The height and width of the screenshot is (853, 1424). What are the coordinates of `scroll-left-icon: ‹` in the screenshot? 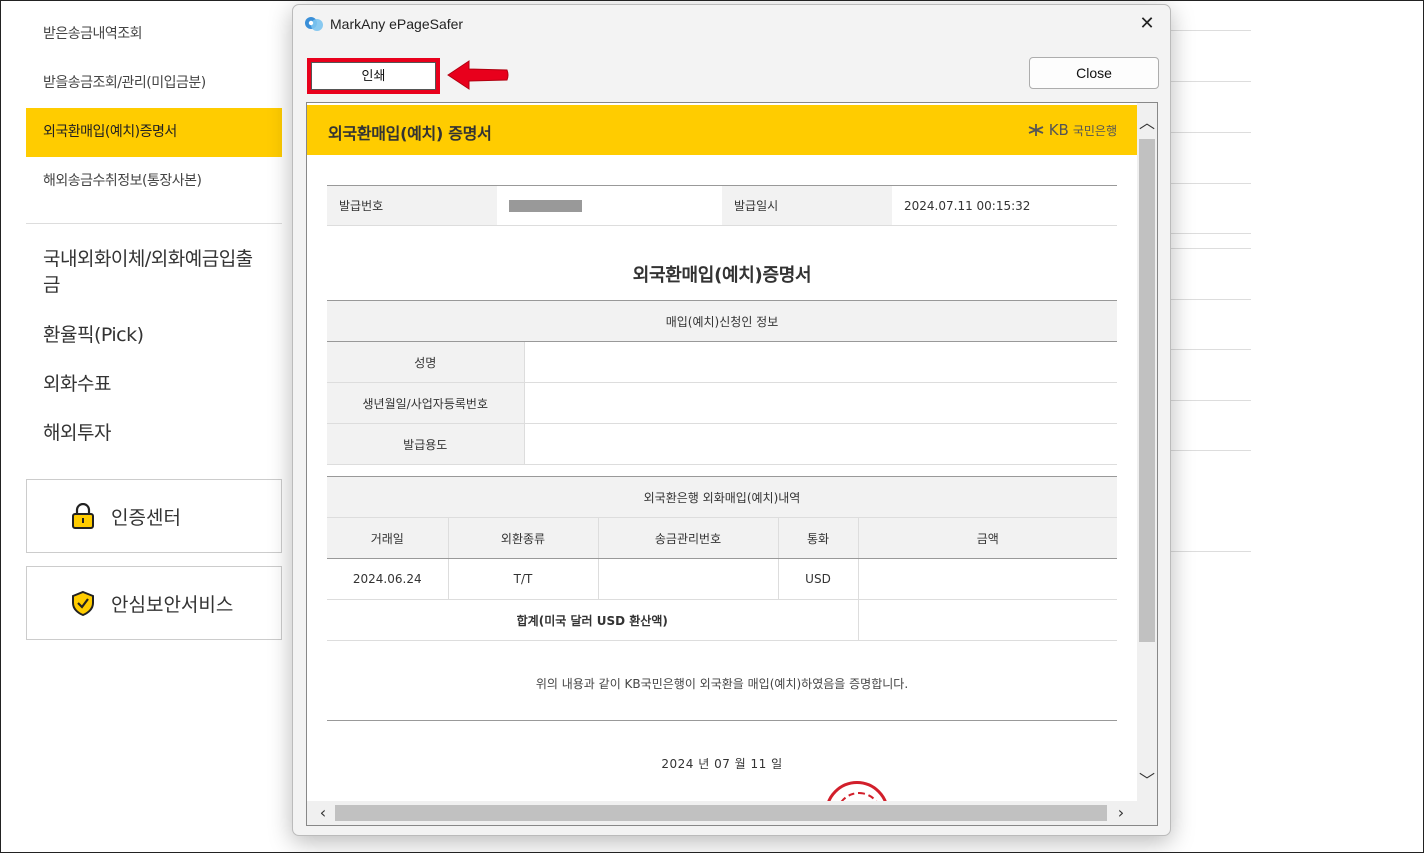 It's located at (323, 813).